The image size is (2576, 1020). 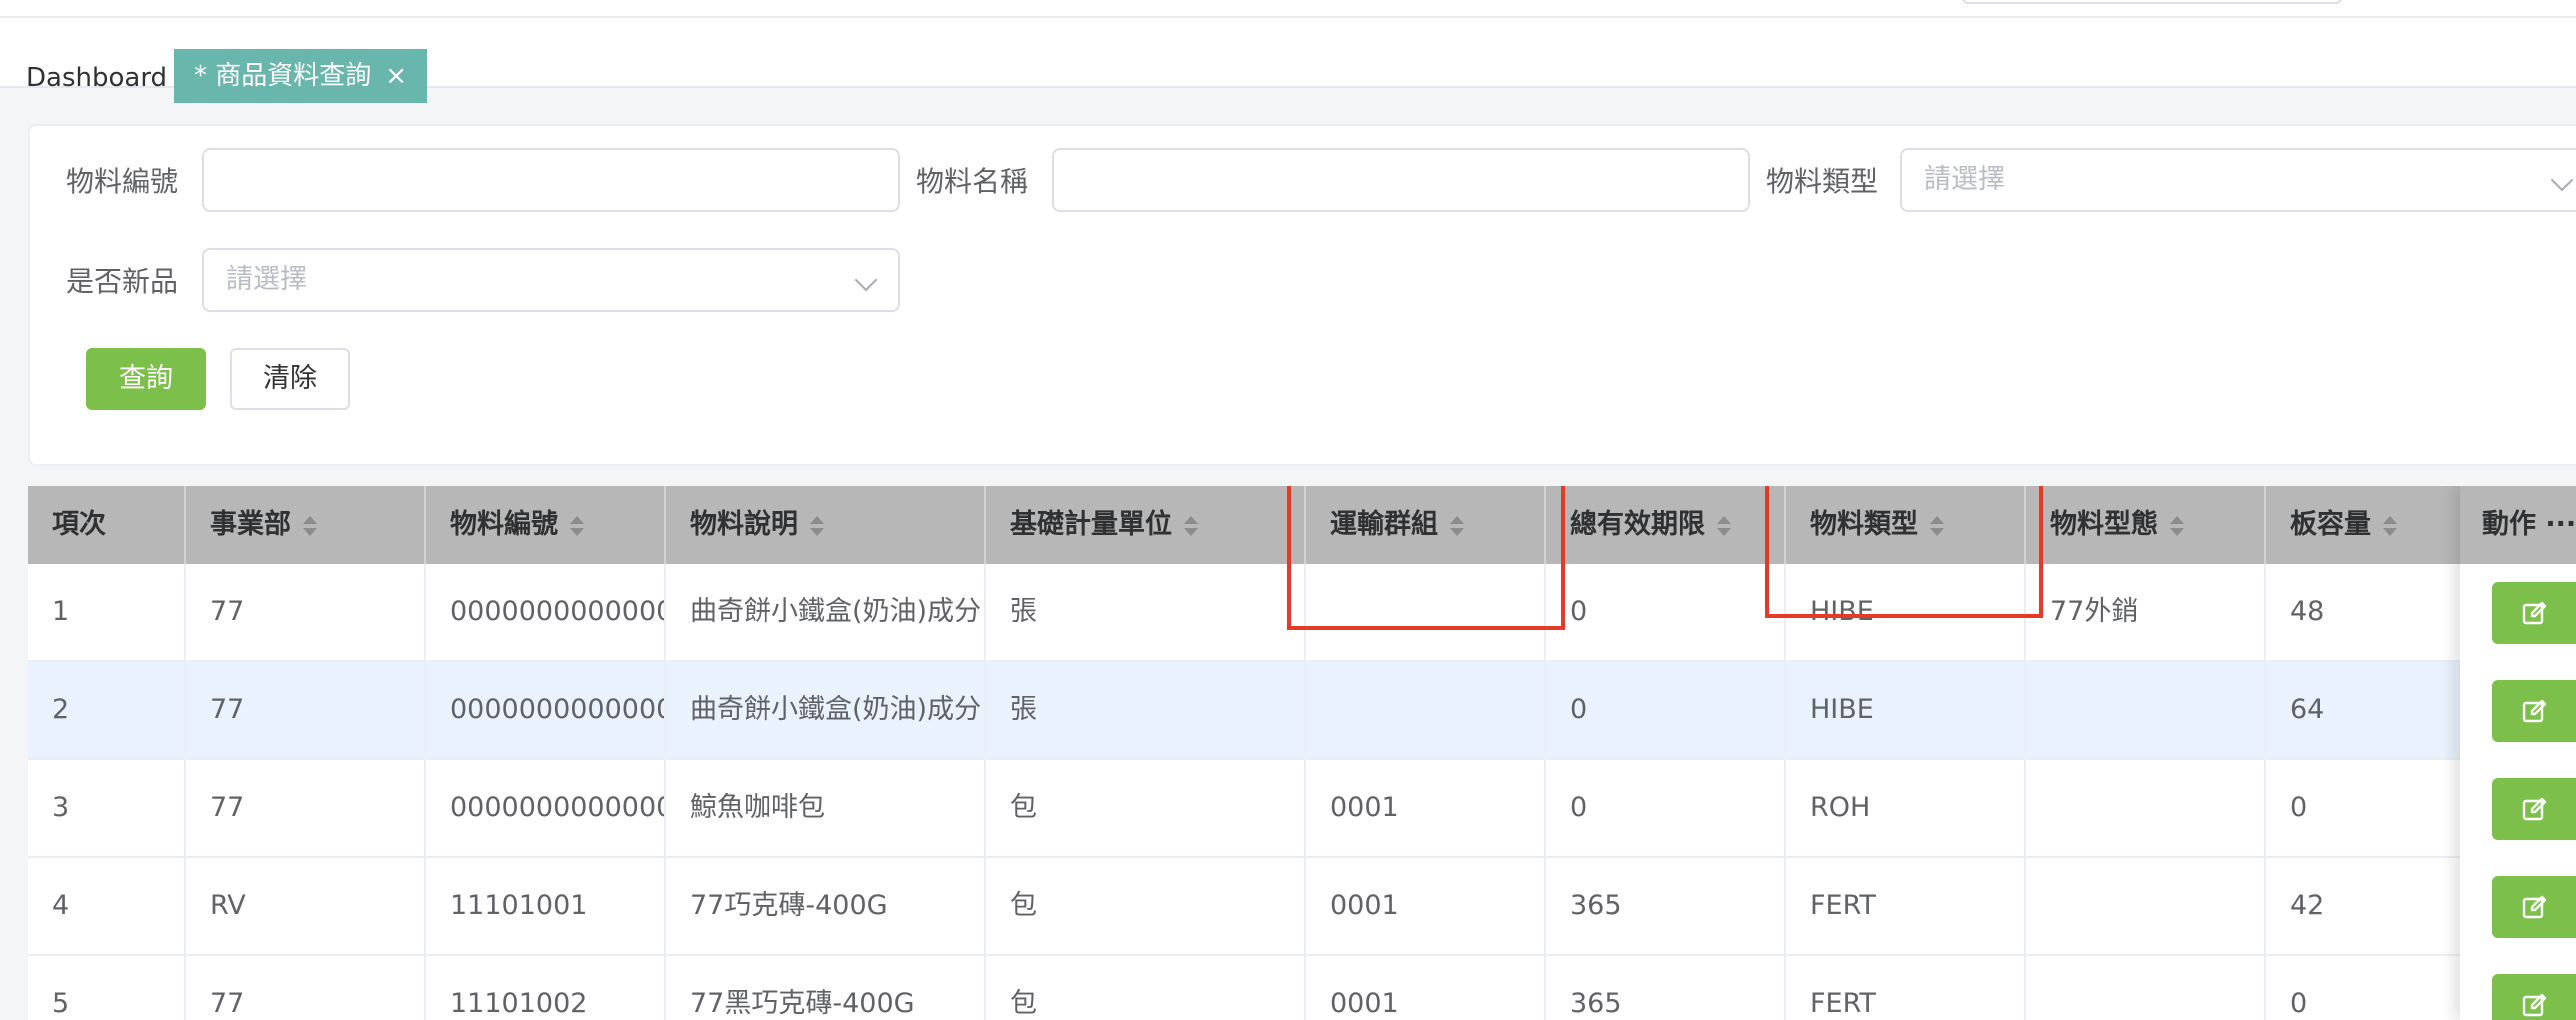 I want to click on material-no-input, so click(x=551, y=180).